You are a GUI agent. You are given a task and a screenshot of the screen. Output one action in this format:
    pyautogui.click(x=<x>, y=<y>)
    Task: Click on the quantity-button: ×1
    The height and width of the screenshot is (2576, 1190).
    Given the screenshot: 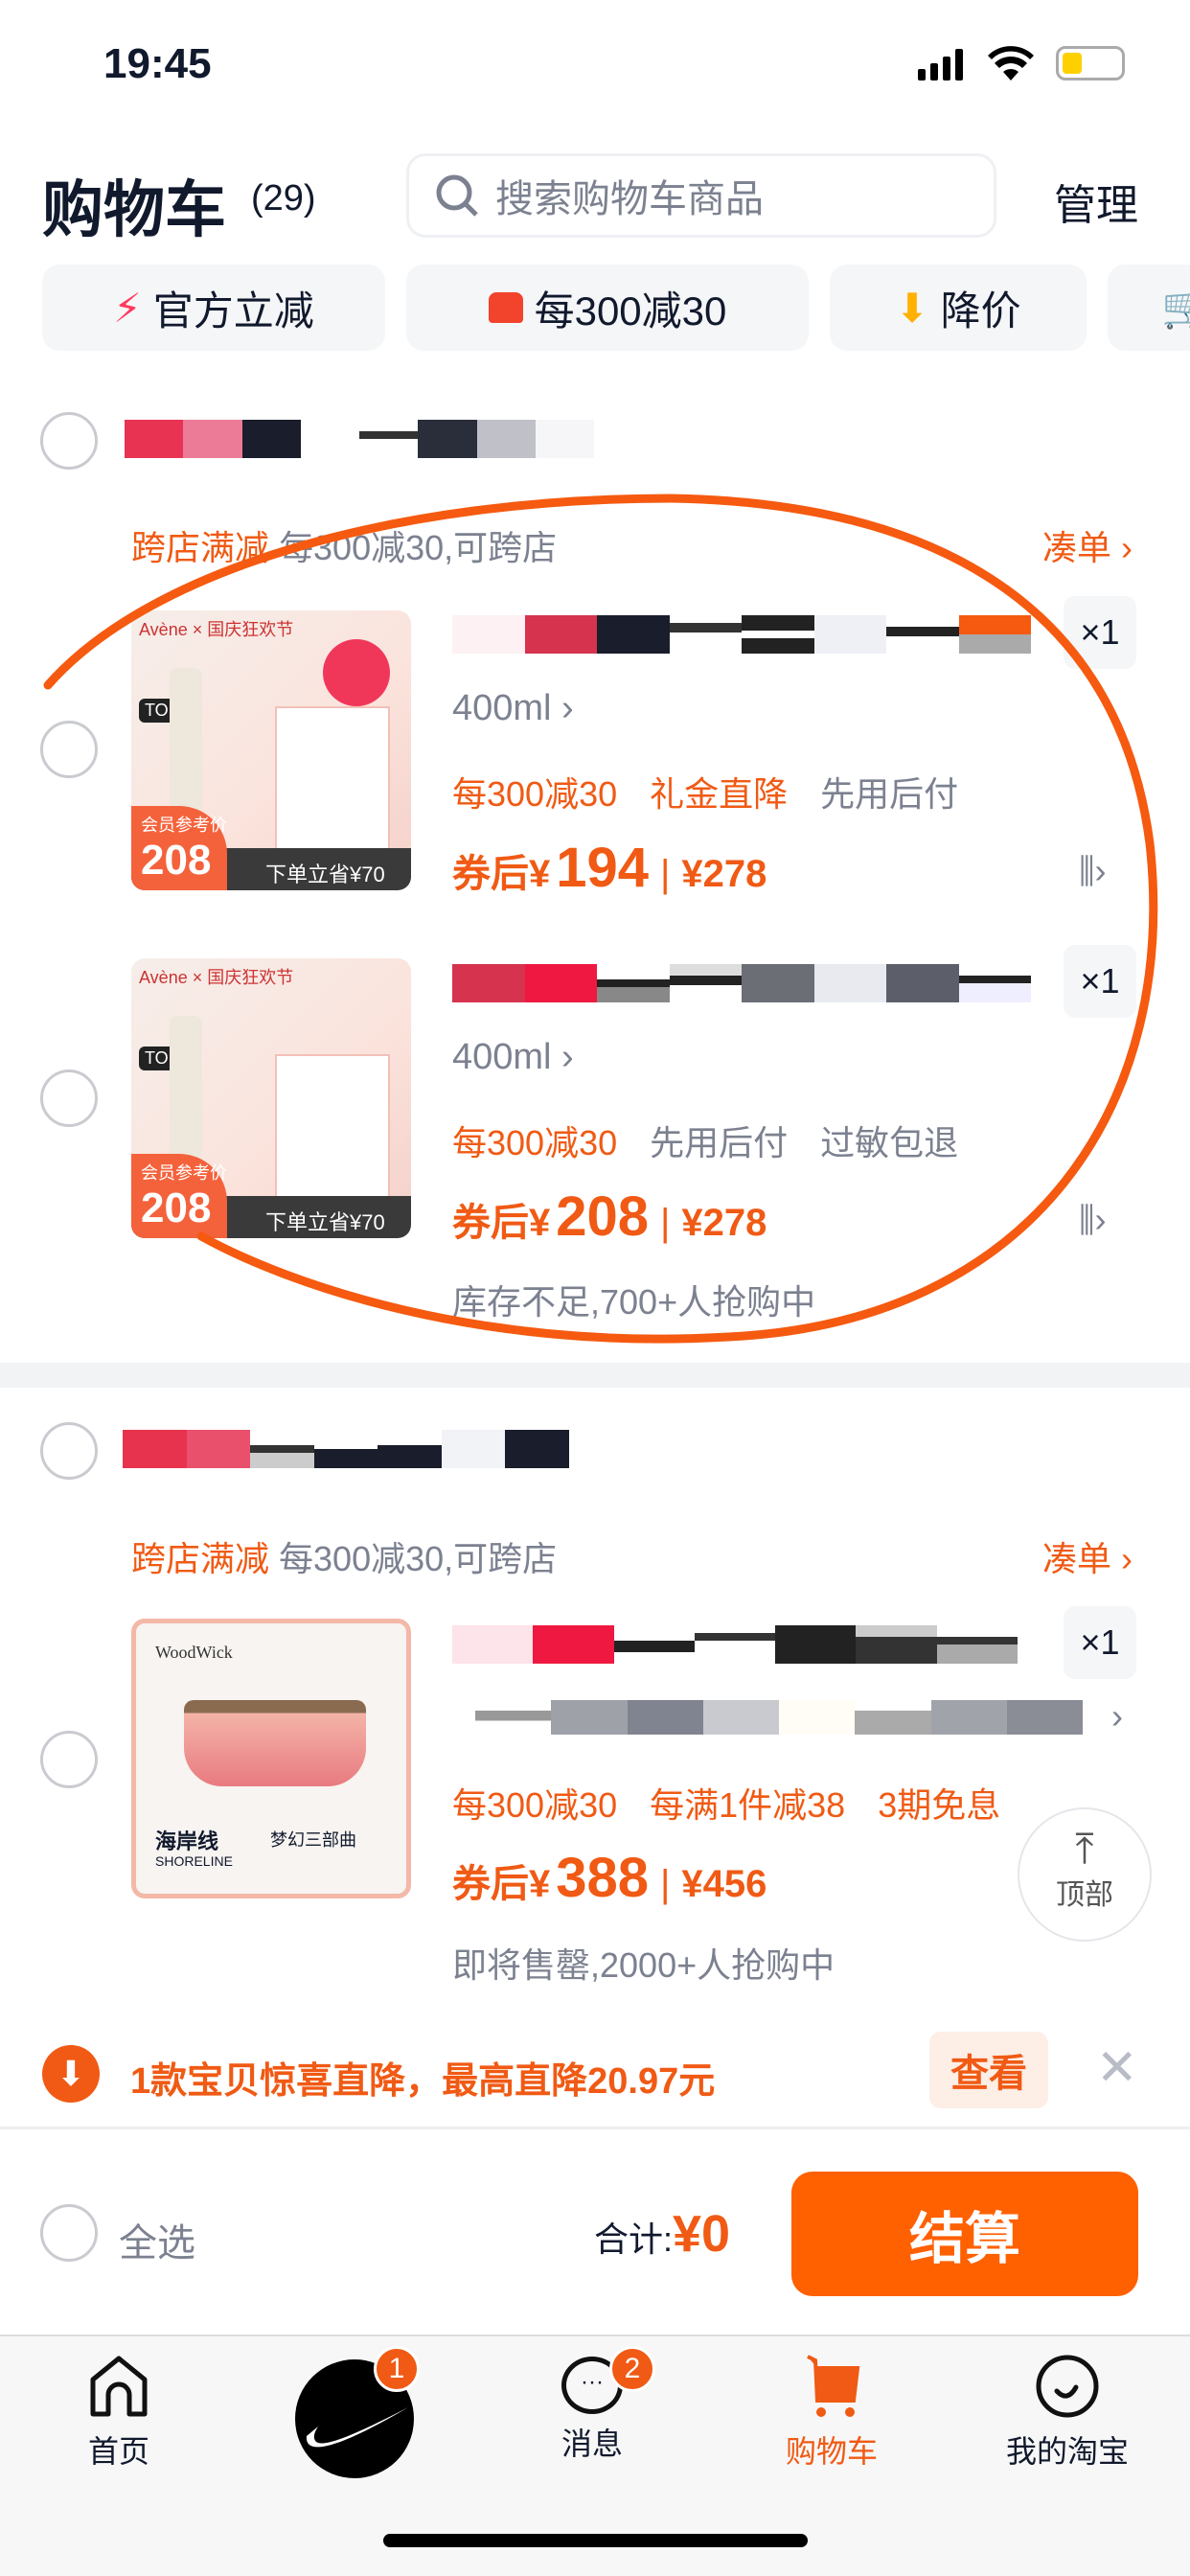 What is the action you would take?
    pyautogui.click(x=1100, y=1642)
    